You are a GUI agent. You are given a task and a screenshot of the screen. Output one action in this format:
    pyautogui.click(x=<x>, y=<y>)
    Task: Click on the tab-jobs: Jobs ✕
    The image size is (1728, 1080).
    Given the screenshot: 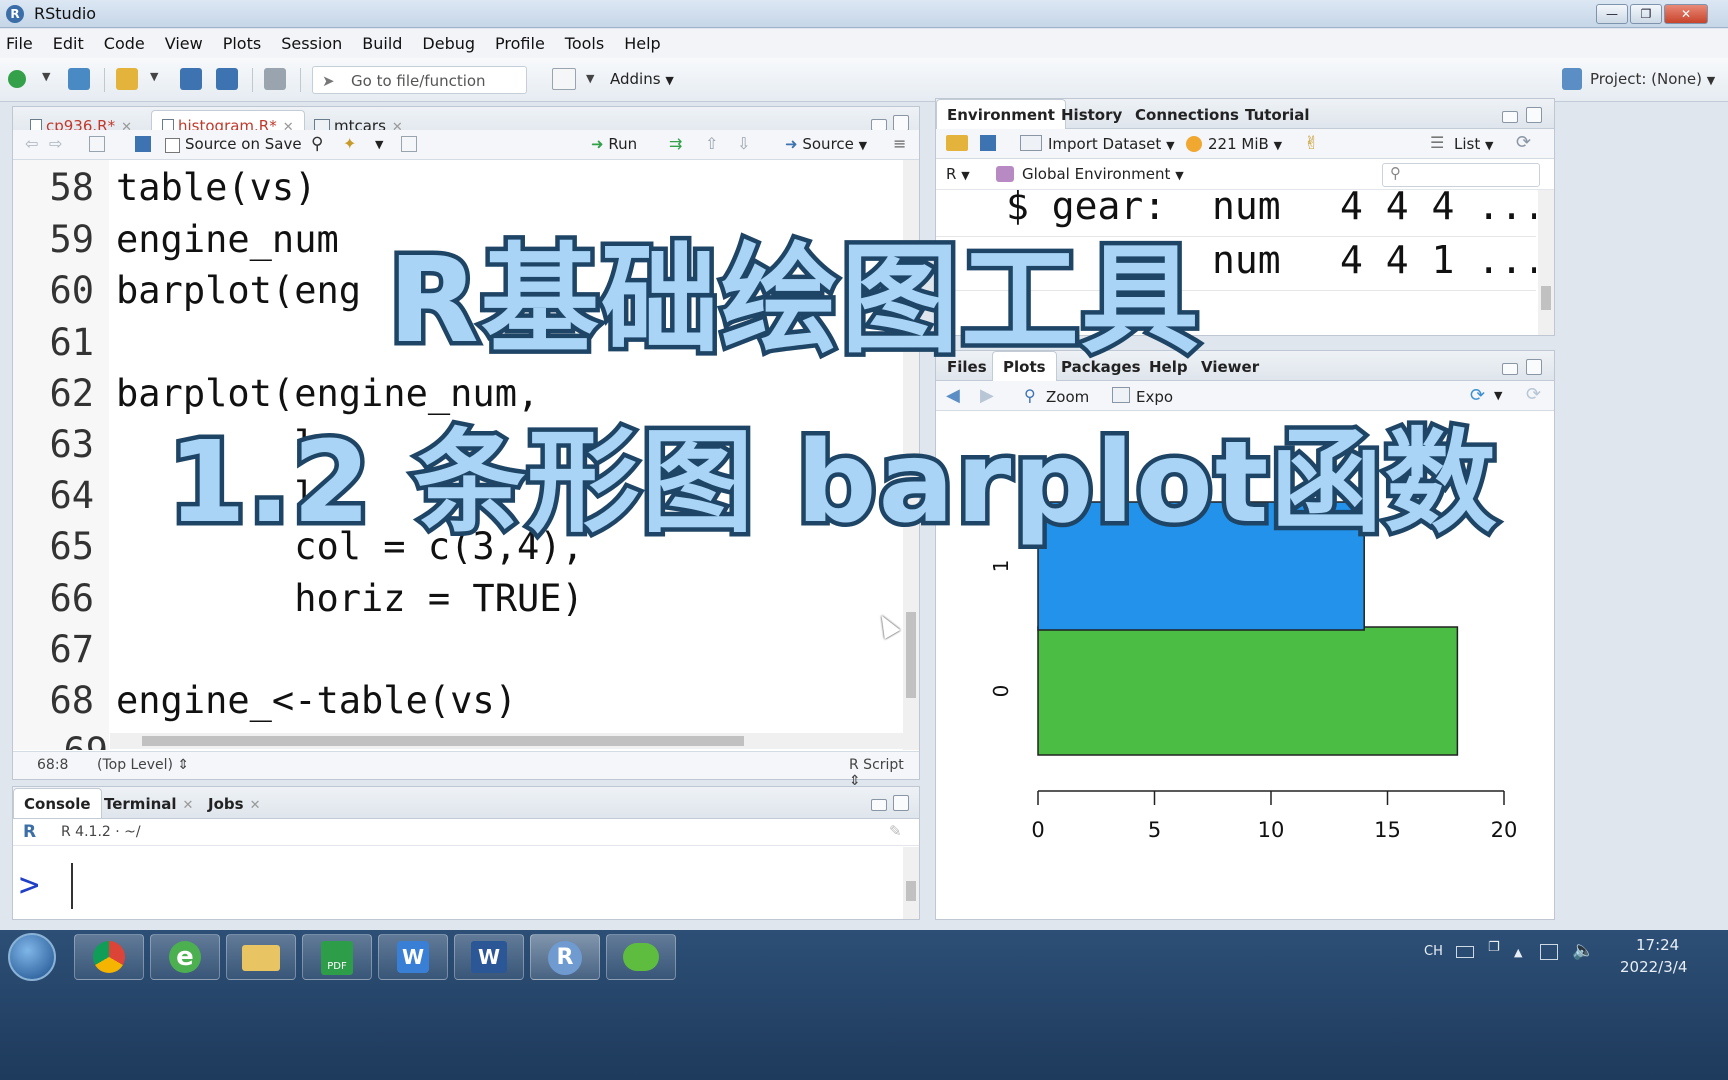 What is the action you would take?
    pyautogui.click(x=234, y=803)
    